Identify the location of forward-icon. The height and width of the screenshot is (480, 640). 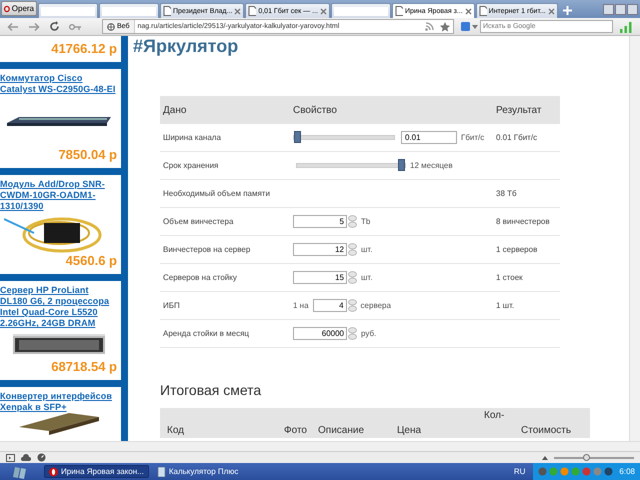
(34, 27).